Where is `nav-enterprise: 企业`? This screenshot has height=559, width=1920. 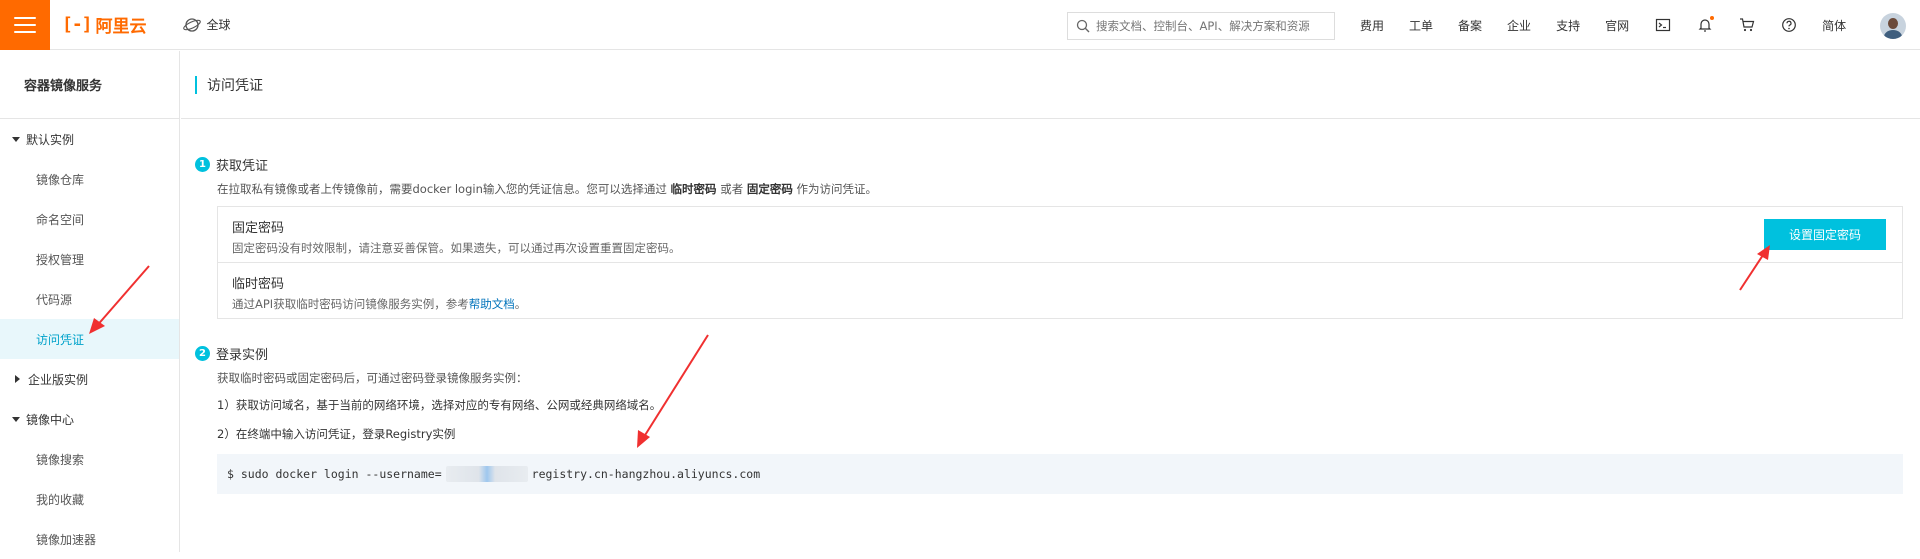 nav-enterprise: 企业 is located at coordinates (1519, 25).